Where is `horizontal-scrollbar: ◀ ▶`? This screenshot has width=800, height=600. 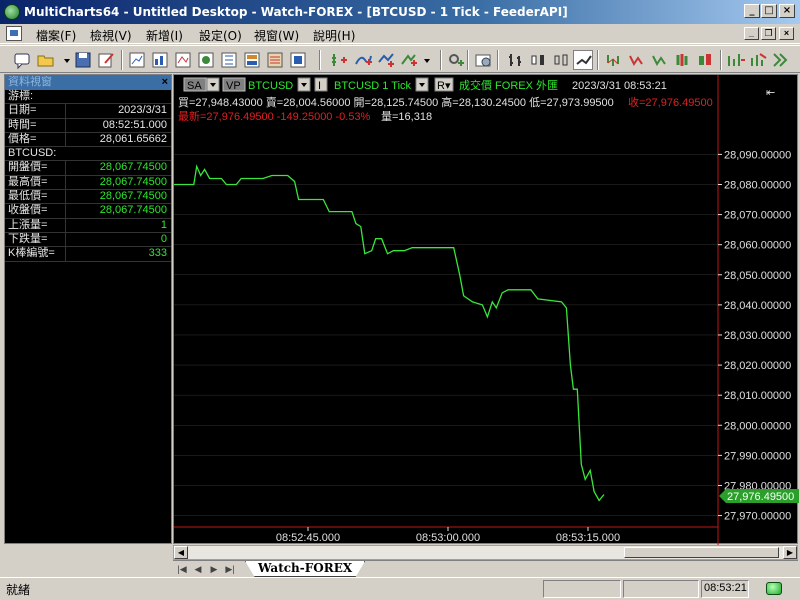 horizontal-scrollbar: ◀ ▶ is located at coordinates (485, 552).